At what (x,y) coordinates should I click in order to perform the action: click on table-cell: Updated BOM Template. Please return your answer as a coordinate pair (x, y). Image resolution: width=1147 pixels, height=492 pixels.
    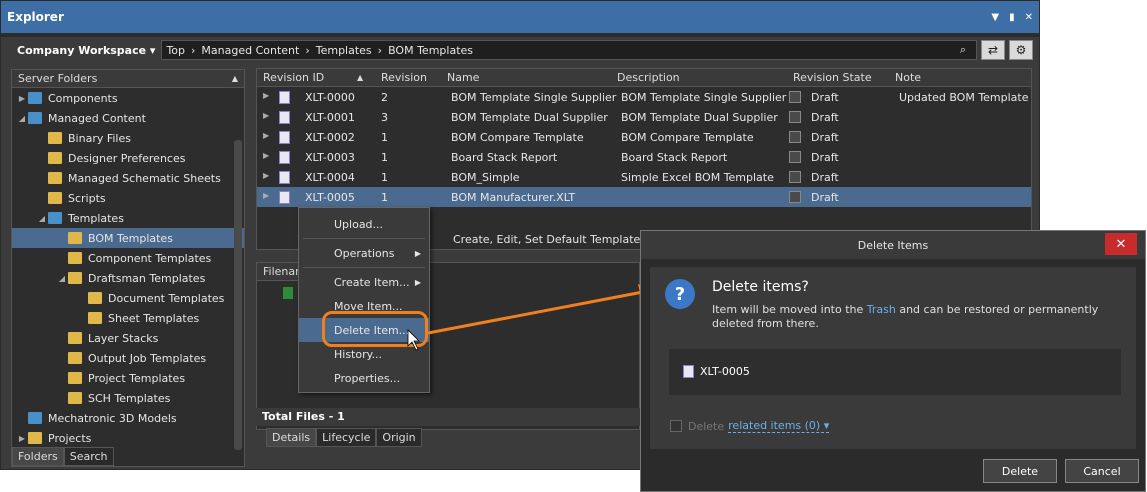
    Looking at the image, I should click on (964, 97).